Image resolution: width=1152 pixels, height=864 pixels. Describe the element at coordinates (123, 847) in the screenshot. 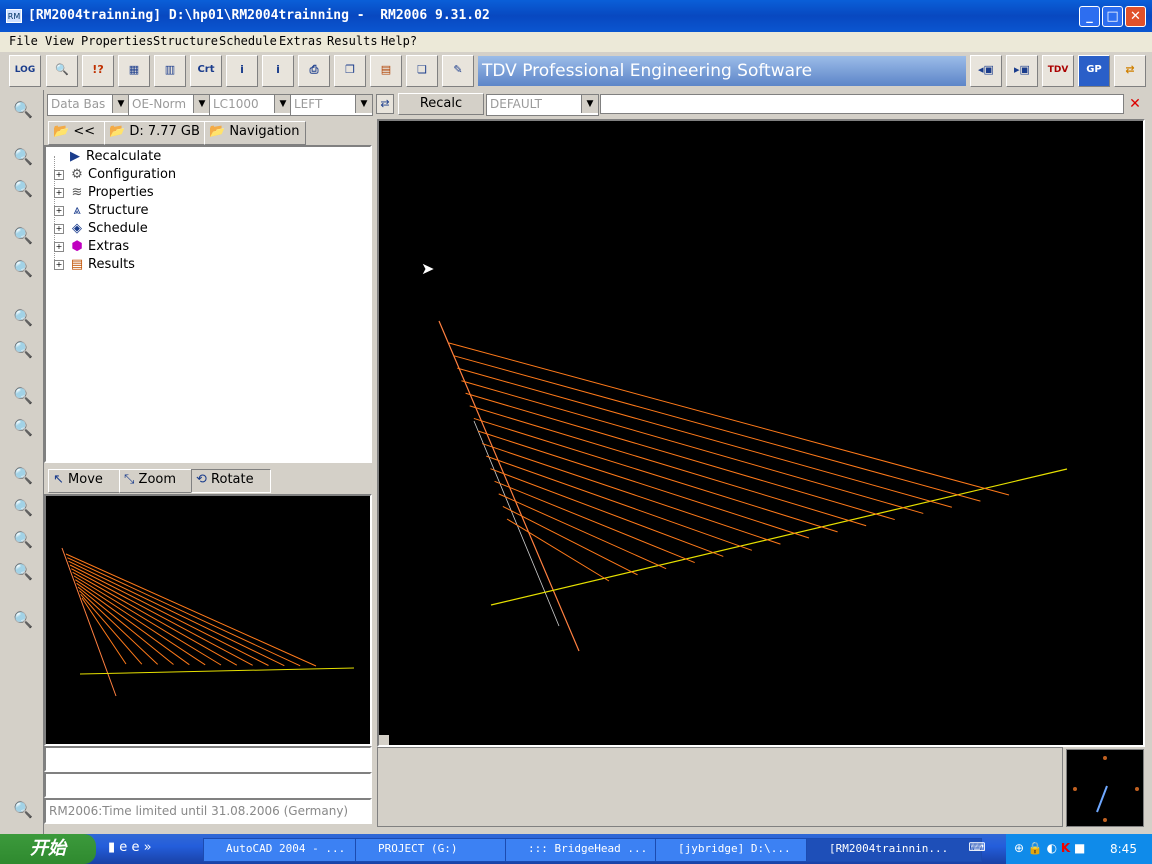

I see `ie-icon: e` at that location.